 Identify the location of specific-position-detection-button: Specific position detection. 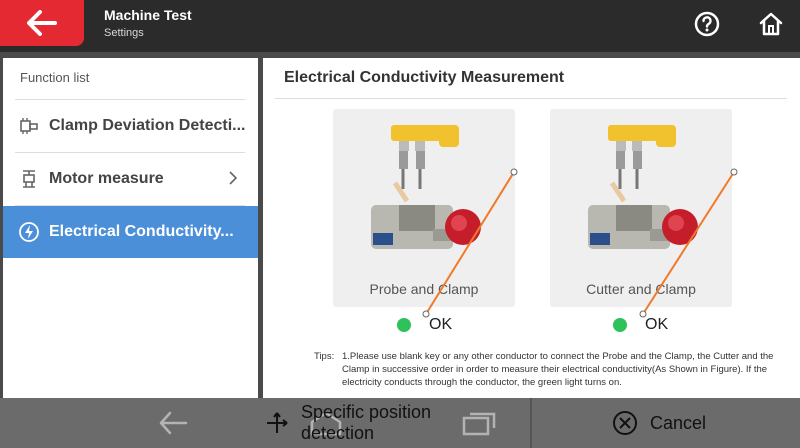
(383, 423).